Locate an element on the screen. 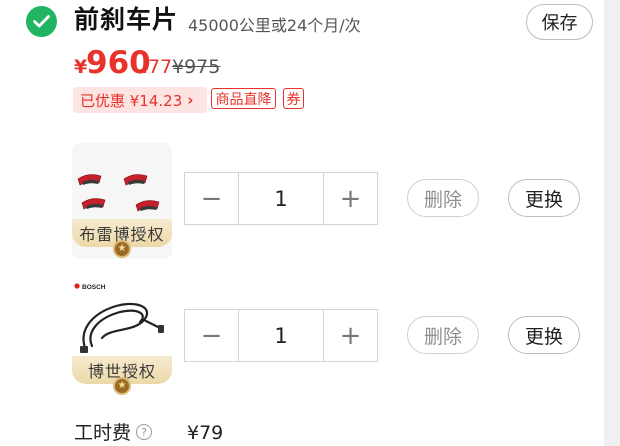 The height and width of the screenshot is (446, 620). labor-fee-price: ¥79 is located at coordinates (205, 433).